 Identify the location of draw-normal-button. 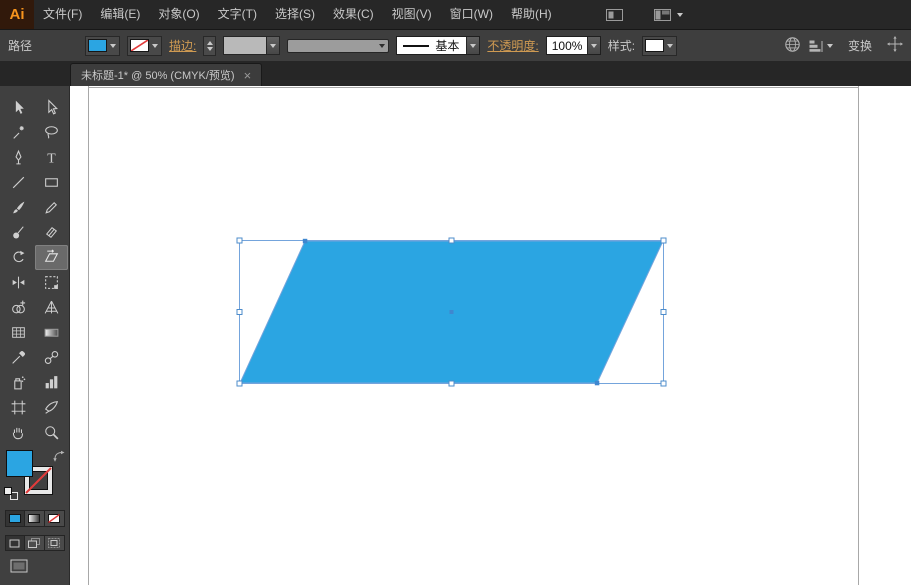
(14, 543).